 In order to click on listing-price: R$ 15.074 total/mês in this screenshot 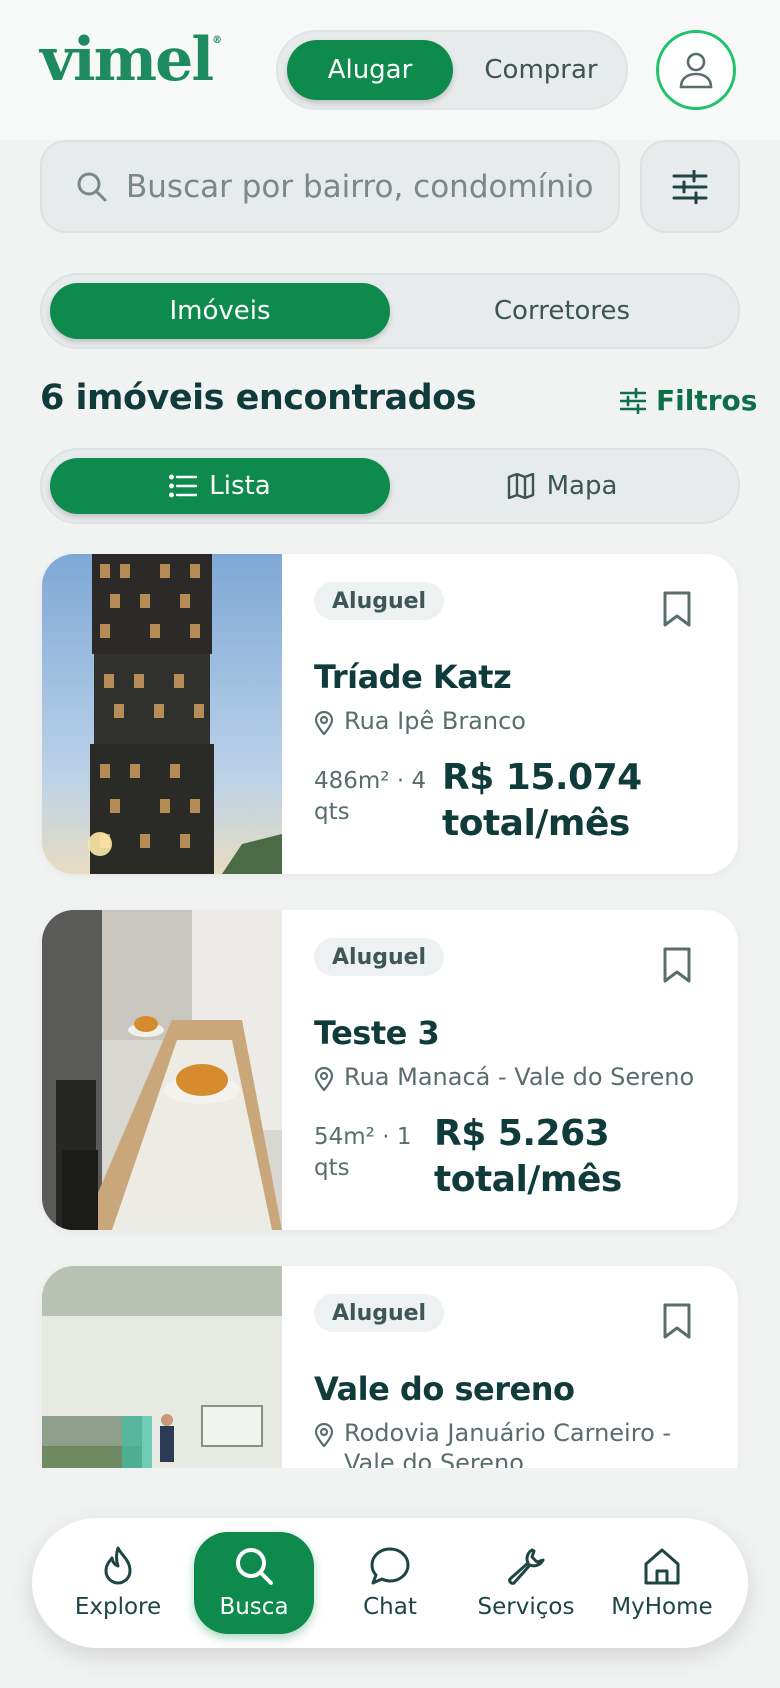, I will do `click(542, 801)`.